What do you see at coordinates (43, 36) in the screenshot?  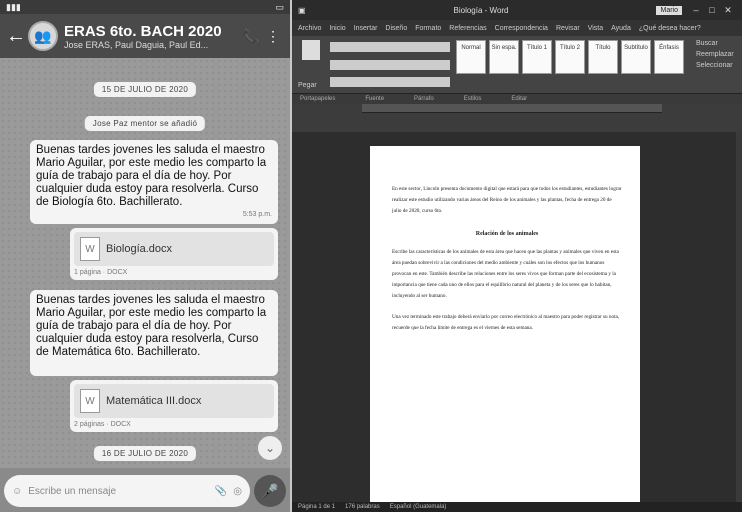 I see `group-avatar: 👥` at bounding box center [43, 36].